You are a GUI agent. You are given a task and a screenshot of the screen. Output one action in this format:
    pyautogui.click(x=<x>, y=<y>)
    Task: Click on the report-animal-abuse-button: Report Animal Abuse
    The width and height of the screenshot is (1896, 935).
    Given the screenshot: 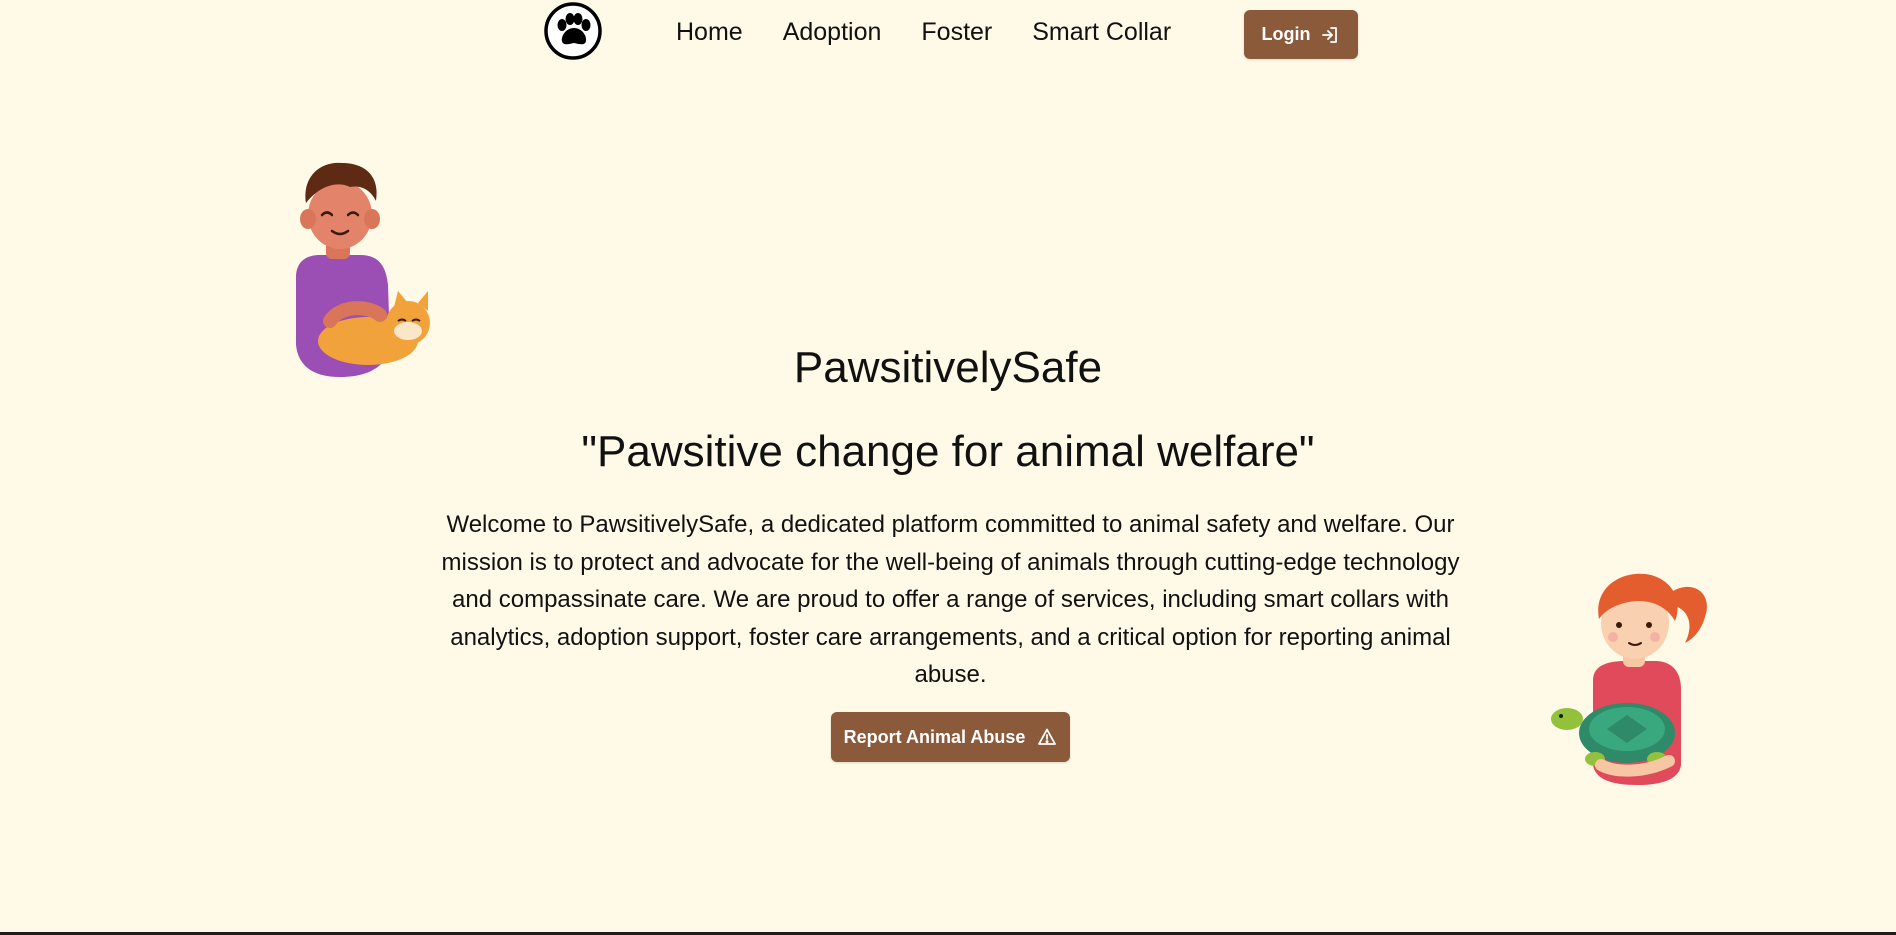 What is the action you would take?
    pyautogui.click(x=950, y=737)
    